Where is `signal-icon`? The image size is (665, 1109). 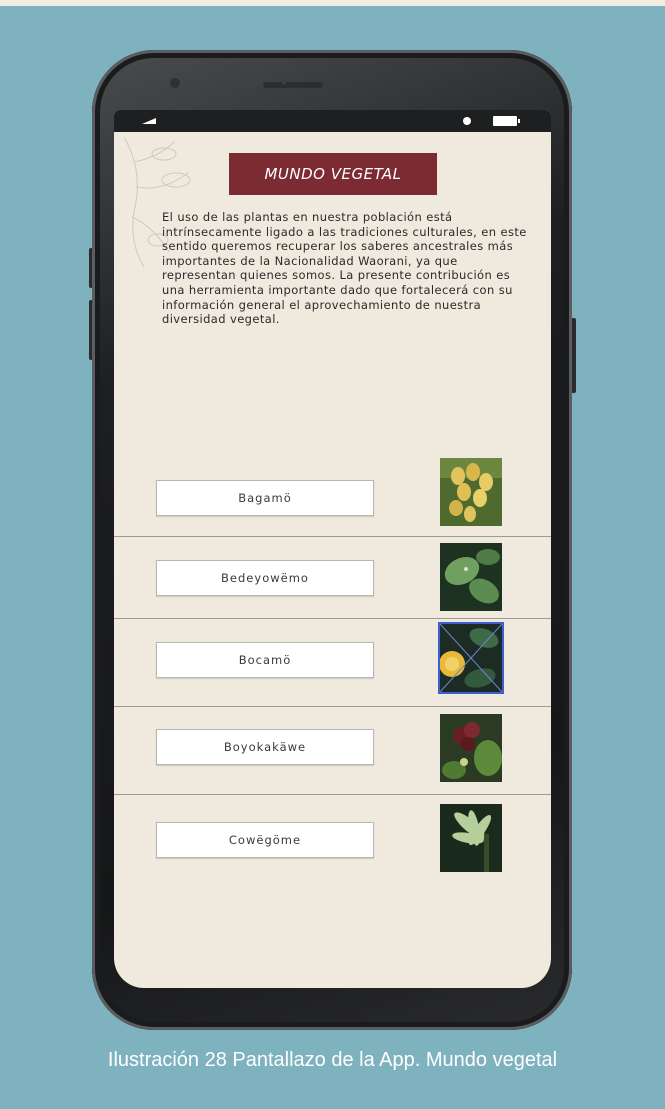
signal-icon is located at coordinates (149, 121).